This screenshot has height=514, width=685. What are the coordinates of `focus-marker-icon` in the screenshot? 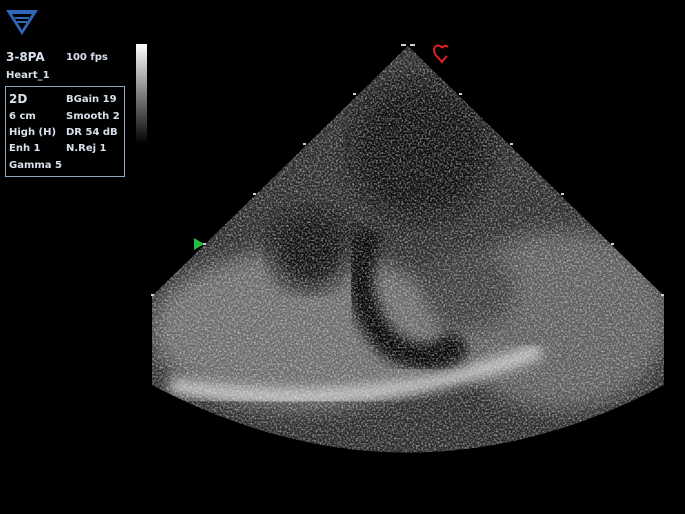 It's located at (199, 244).